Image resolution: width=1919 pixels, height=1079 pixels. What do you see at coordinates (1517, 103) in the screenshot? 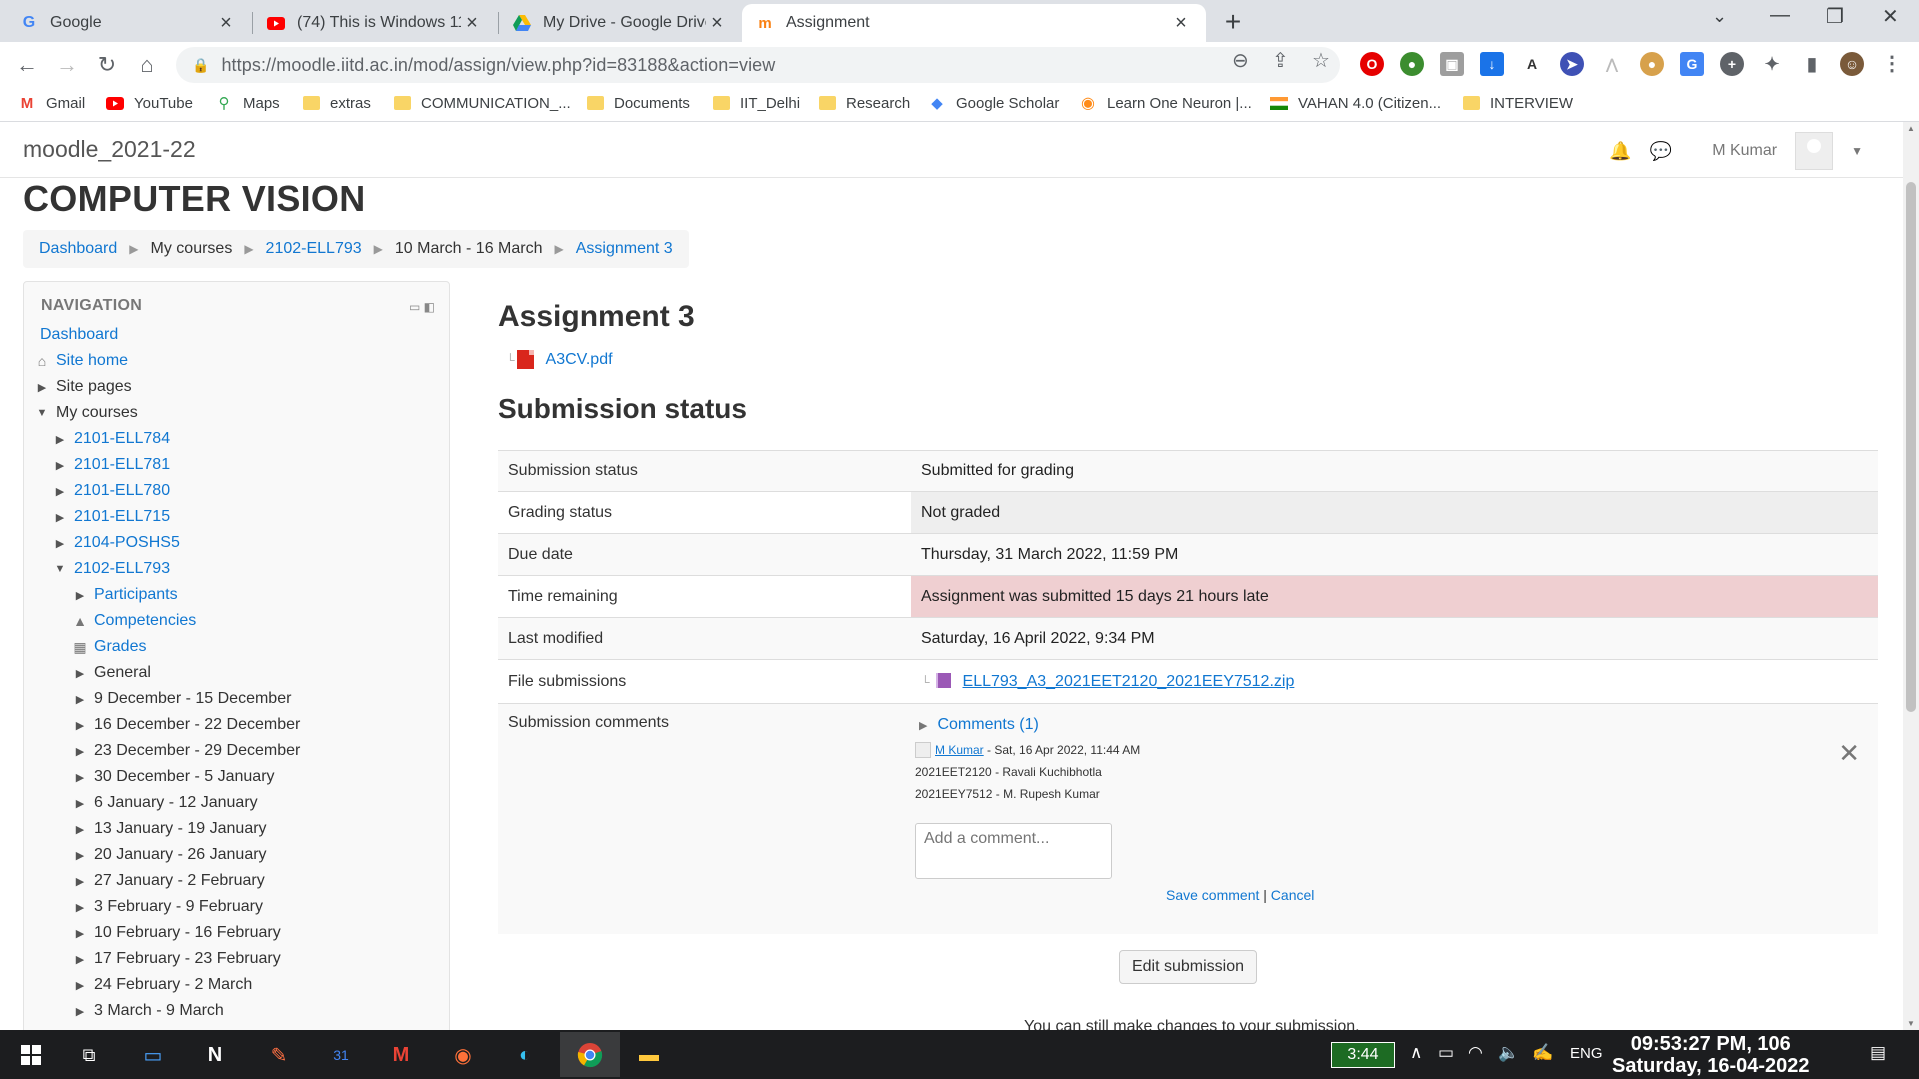
I see `bookmark-interview: INTERVIEW` at bounding box center [1517, 103].